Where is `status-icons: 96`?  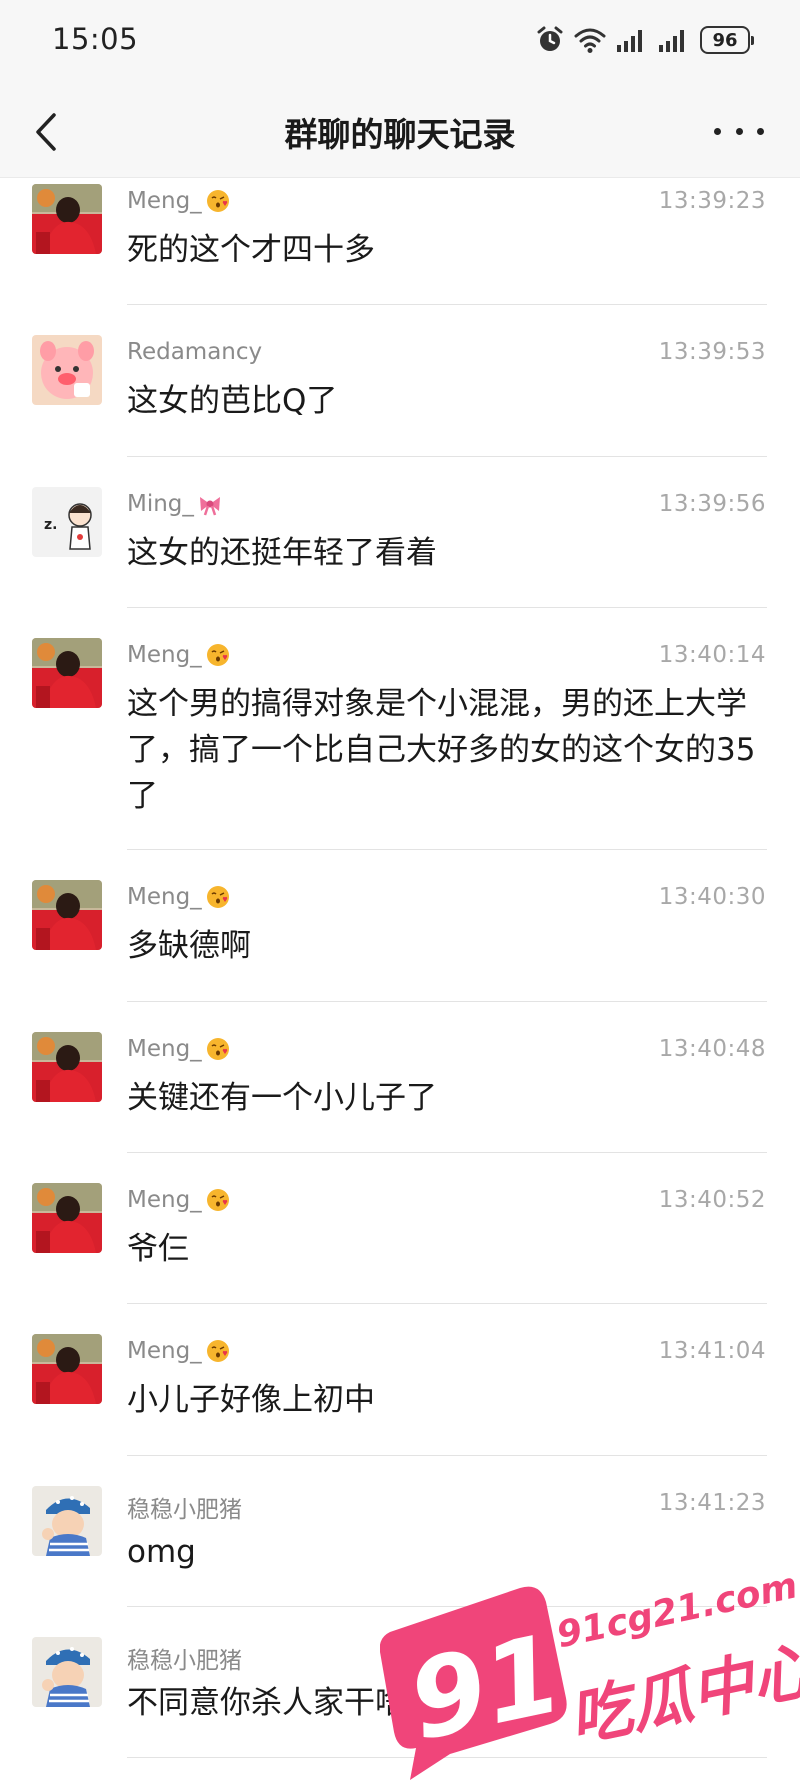
status-icons: 96 is located at coordinates (645, 40).